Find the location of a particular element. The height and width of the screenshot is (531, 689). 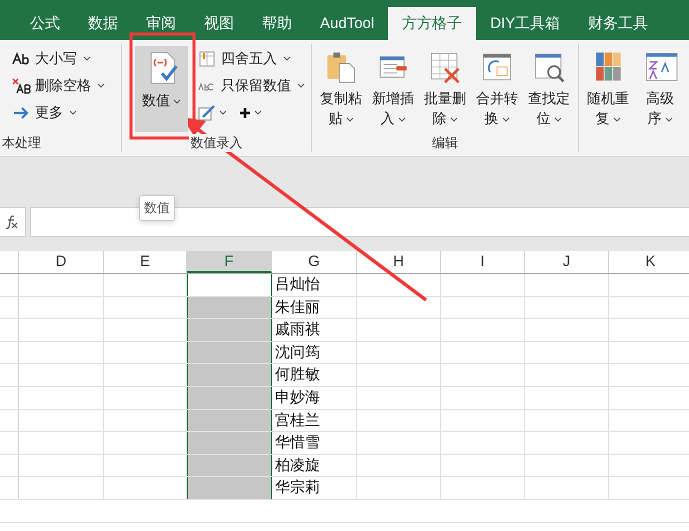

ribbon-menu-button: 删除空格 is located at coordinates (58, 85).